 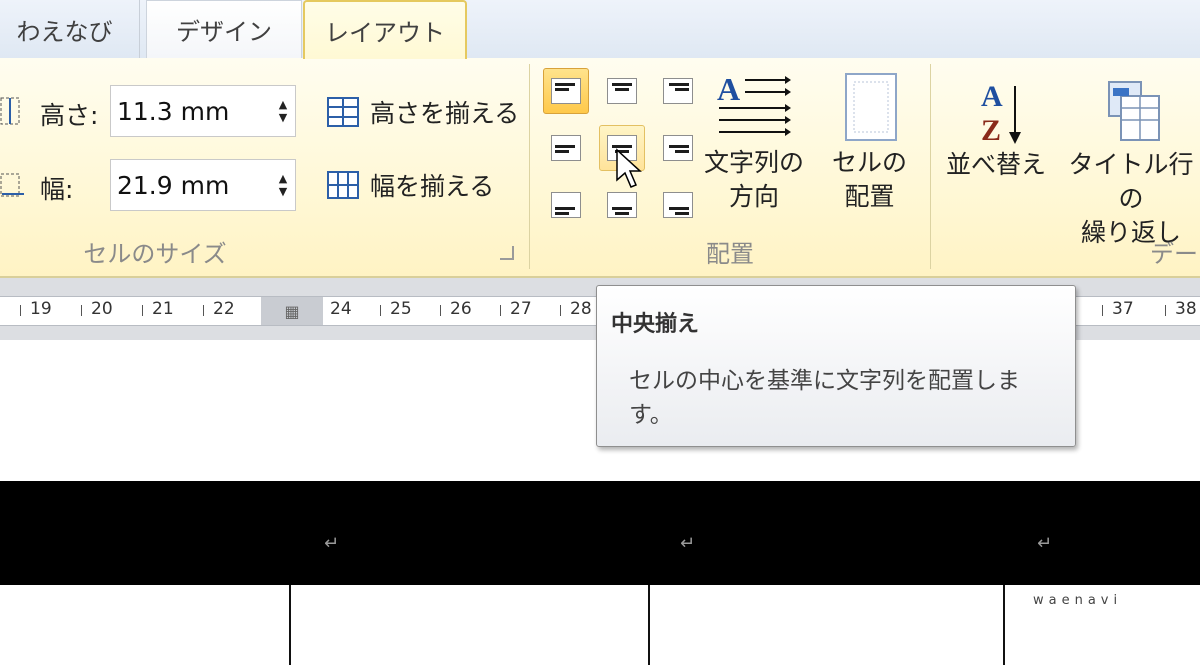 I want to click on svg-text: Z, so click(x=991, y=130).